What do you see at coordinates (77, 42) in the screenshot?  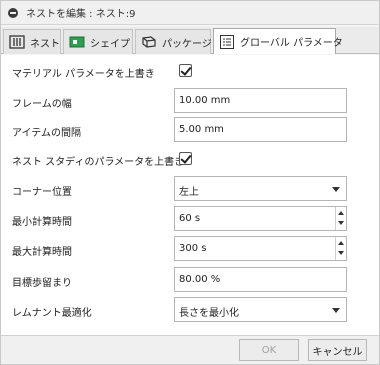 I see `shape-icon` at bounding box center [77, 42].